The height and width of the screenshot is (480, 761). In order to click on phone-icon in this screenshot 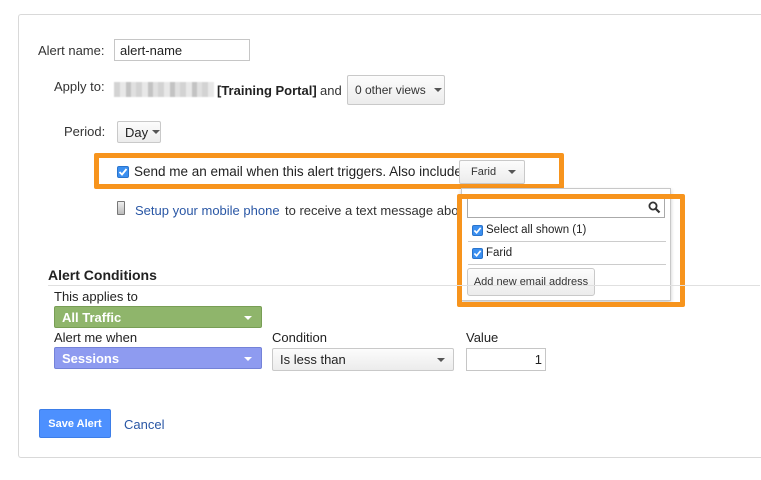, I will do `click(121, 208)`.